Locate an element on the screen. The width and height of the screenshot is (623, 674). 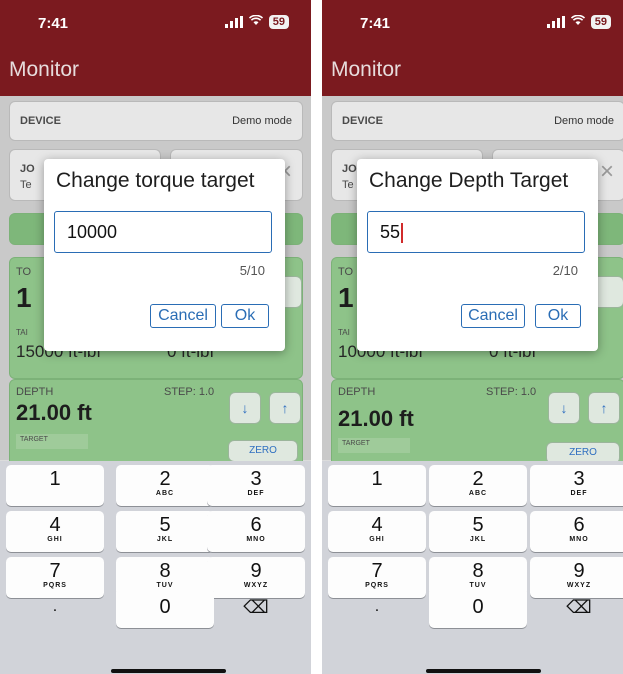
target-input-value: 10000 is located at coordinates (92, 232).